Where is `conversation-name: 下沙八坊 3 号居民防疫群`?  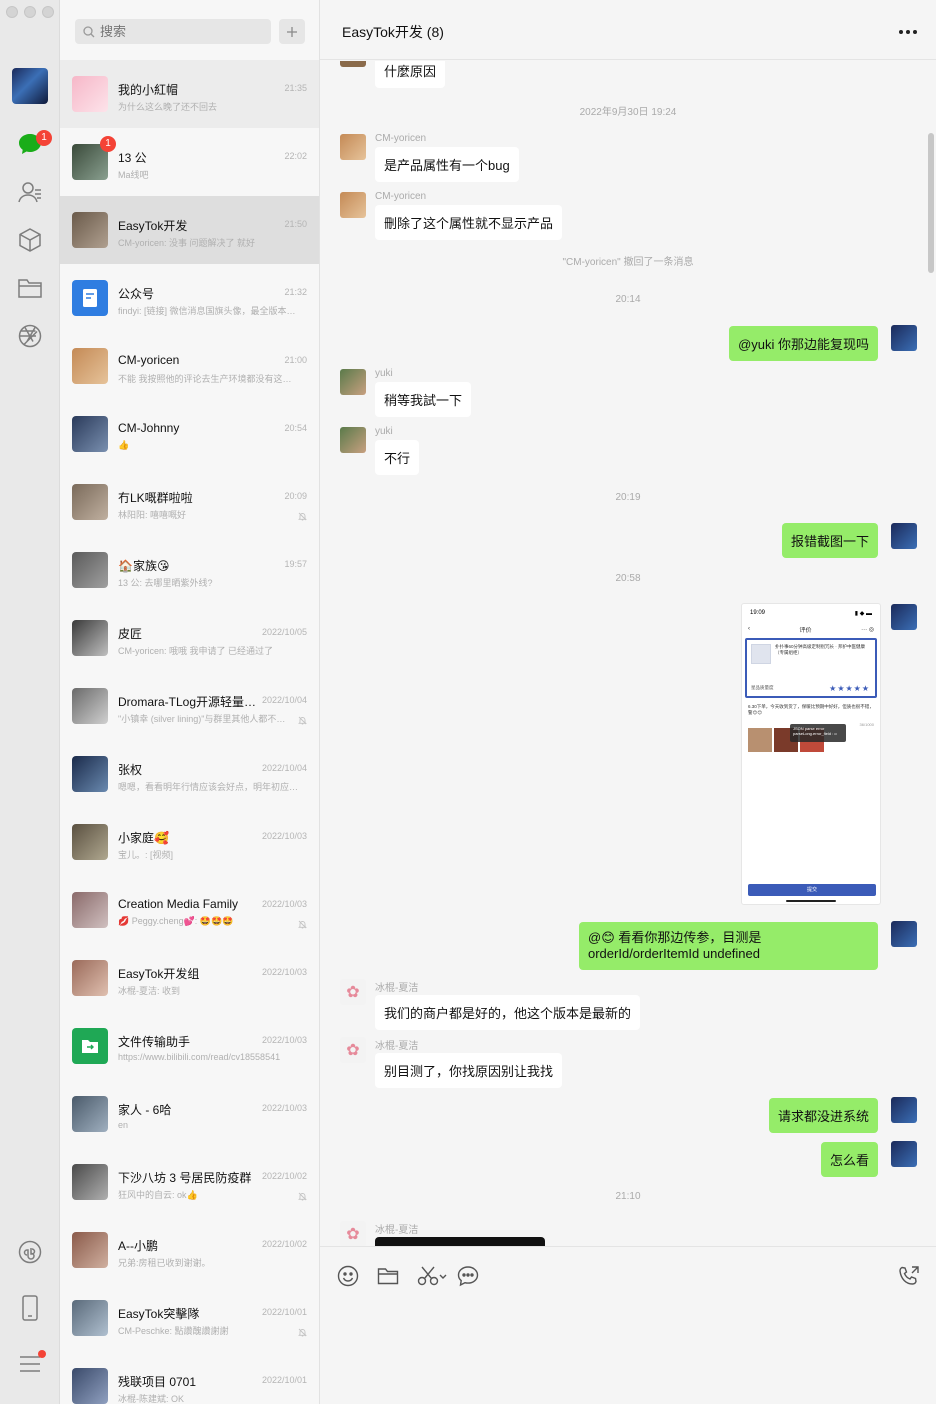 conversation-name: 下沙八坊 3 号居民防疫群 is located at coordinates (185, 1178).